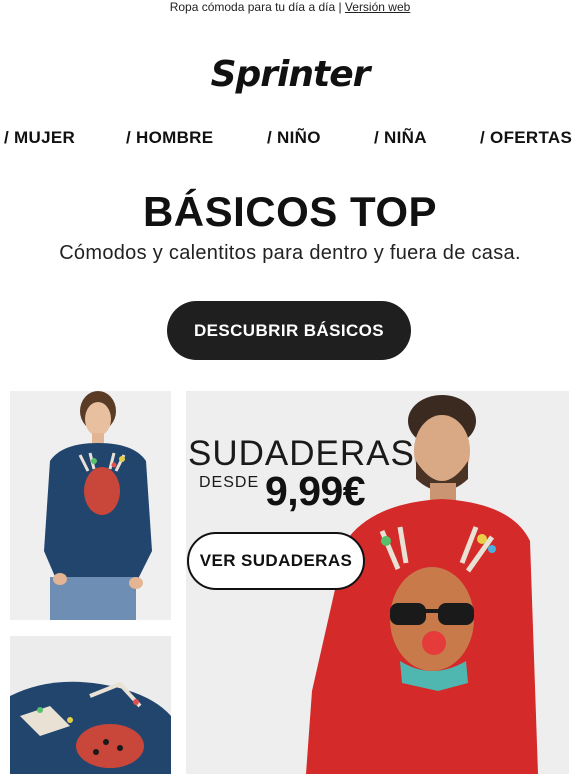  I want to click on sweater-closeup-illustration, so click(90, 705).